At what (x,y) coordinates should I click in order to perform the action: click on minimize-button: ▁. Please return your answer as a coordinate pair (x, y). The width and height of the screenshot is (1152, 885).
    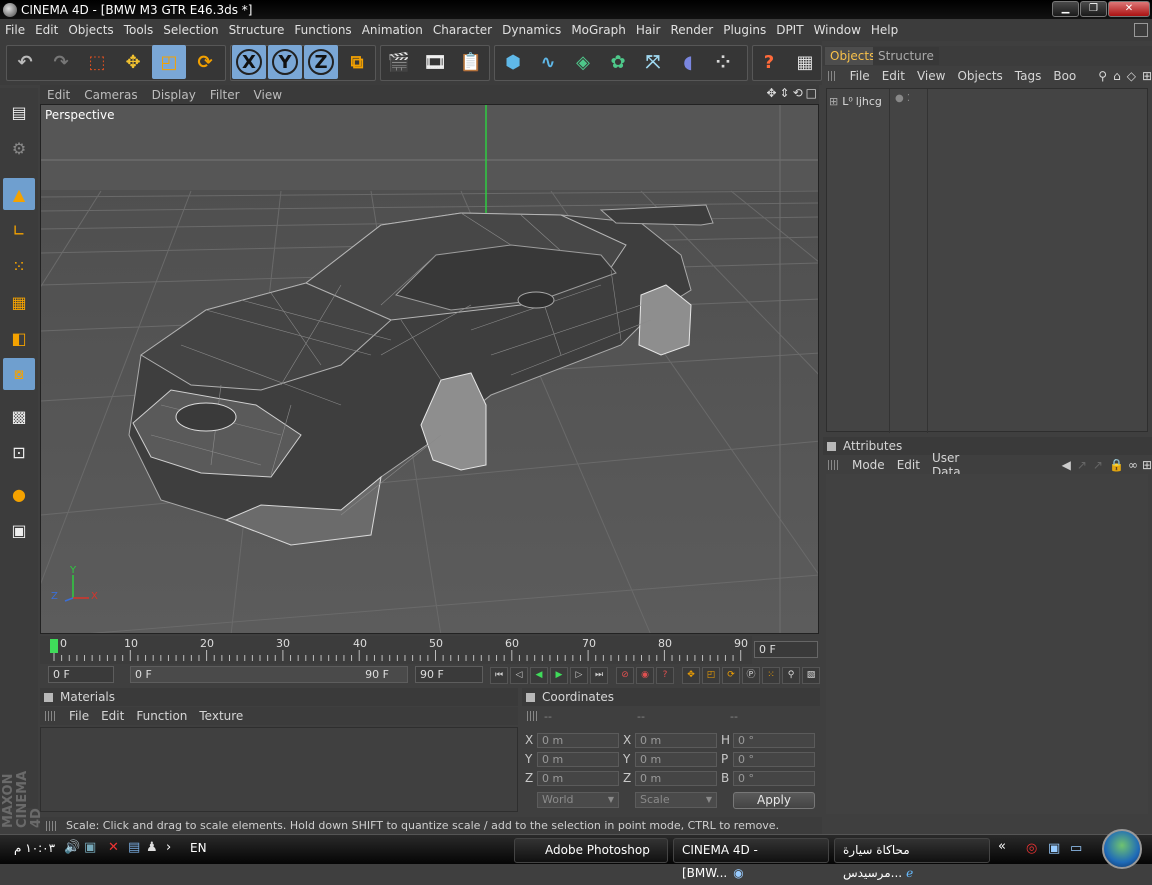
    Looking at the image, I should click on (1065, 9).